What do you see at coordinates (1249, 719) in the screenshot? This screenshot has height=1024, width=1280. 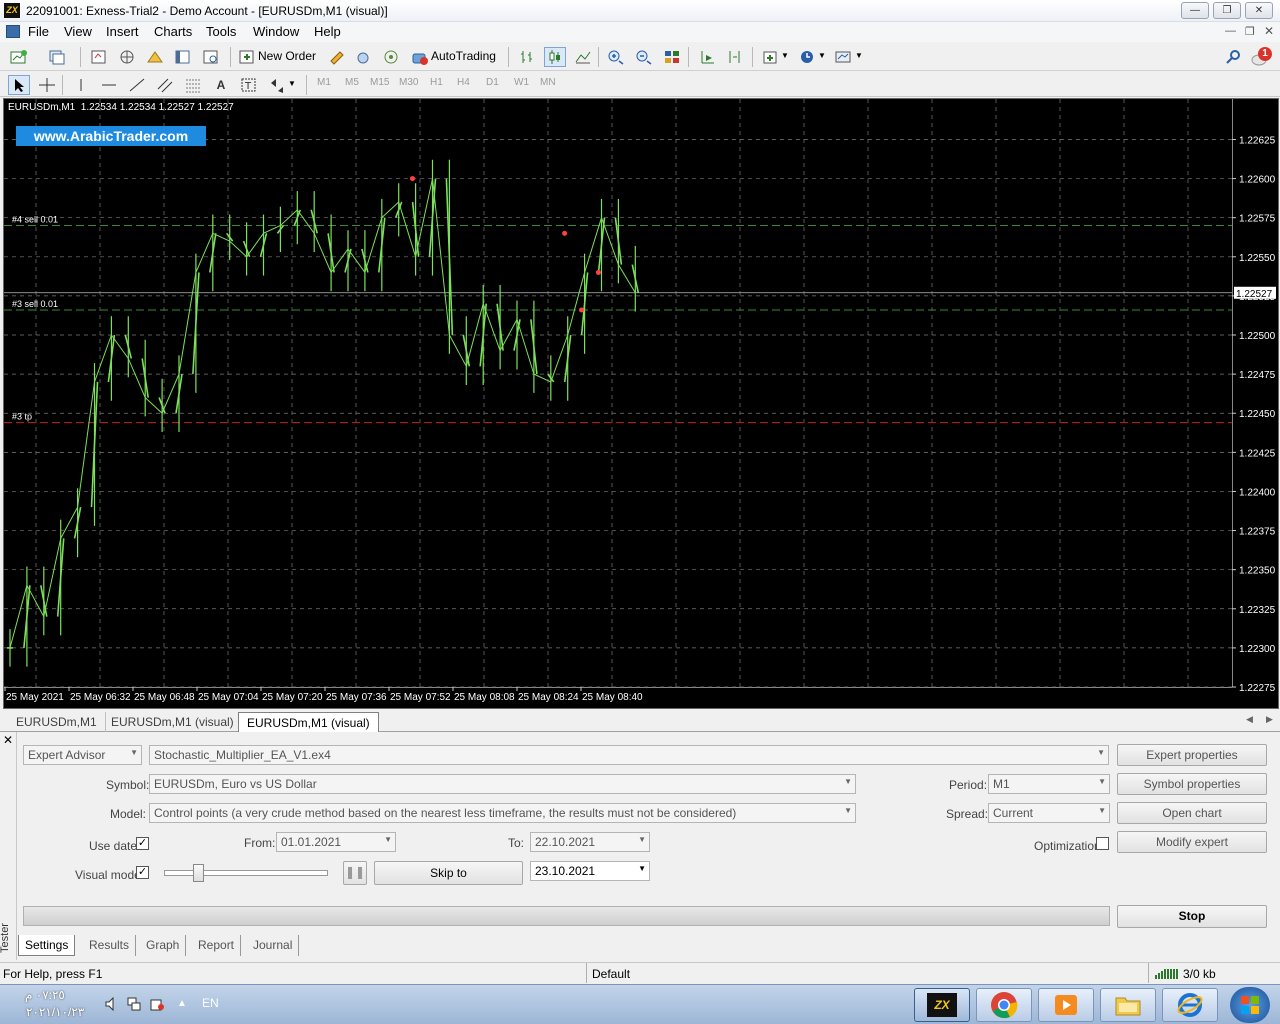 I see `tab-scroll-left-icon: ◀` at bounding box center [1249, 719].